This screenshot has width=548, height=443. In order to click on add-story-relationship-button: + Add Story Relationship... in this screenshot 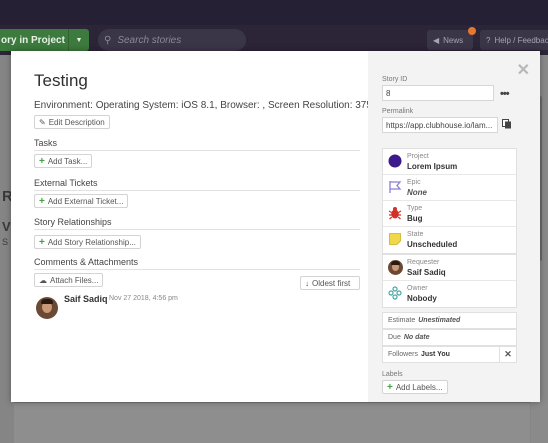, I will do `click(87, 242)`.